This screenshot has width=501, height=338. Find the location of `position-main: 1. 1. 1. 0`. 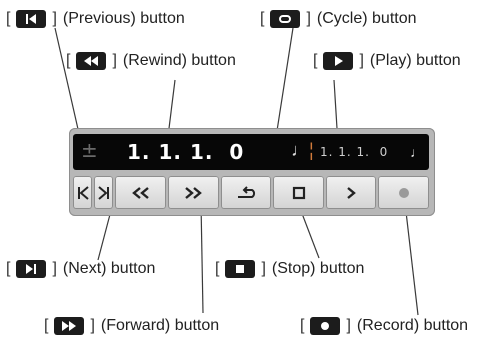

position-main: 1. 1. 1. 0 is located at coordinates (185, 152).